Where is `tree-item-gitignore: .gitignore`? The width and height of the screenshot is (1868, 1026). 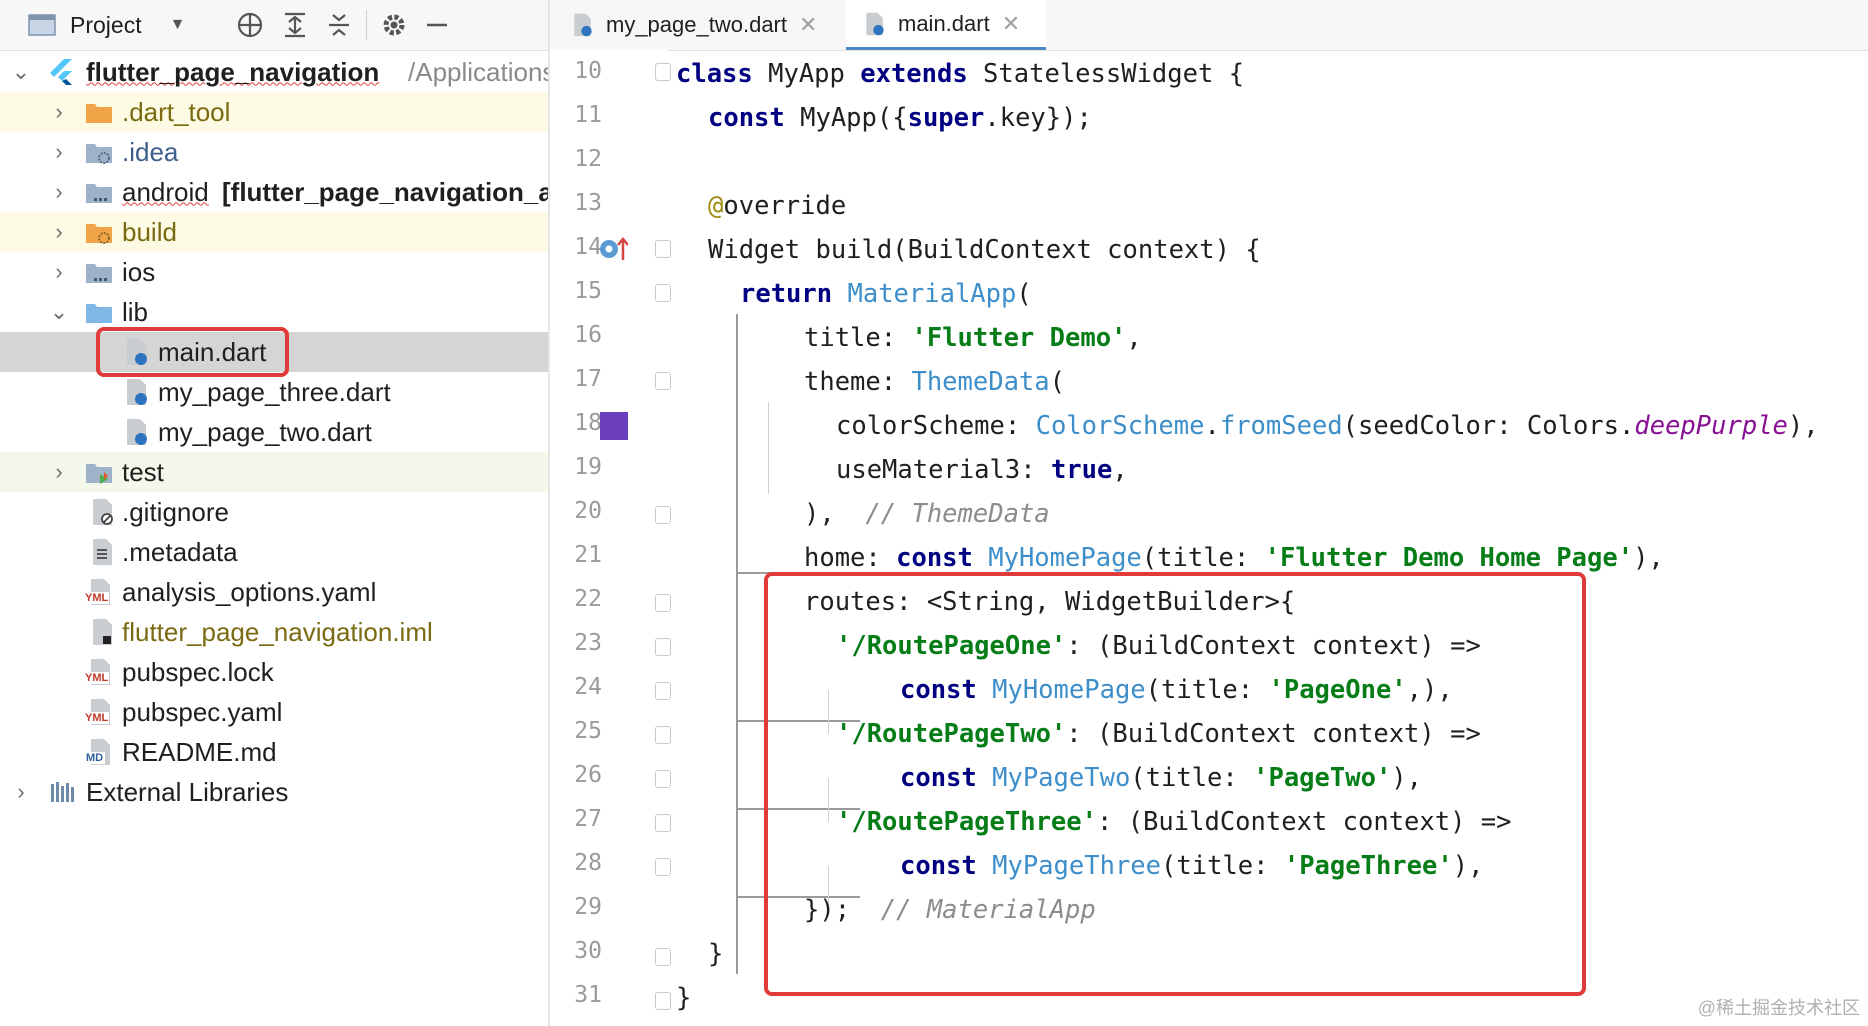
tree-item-gitignore: .gitignore is located at coordinates (274, 512).